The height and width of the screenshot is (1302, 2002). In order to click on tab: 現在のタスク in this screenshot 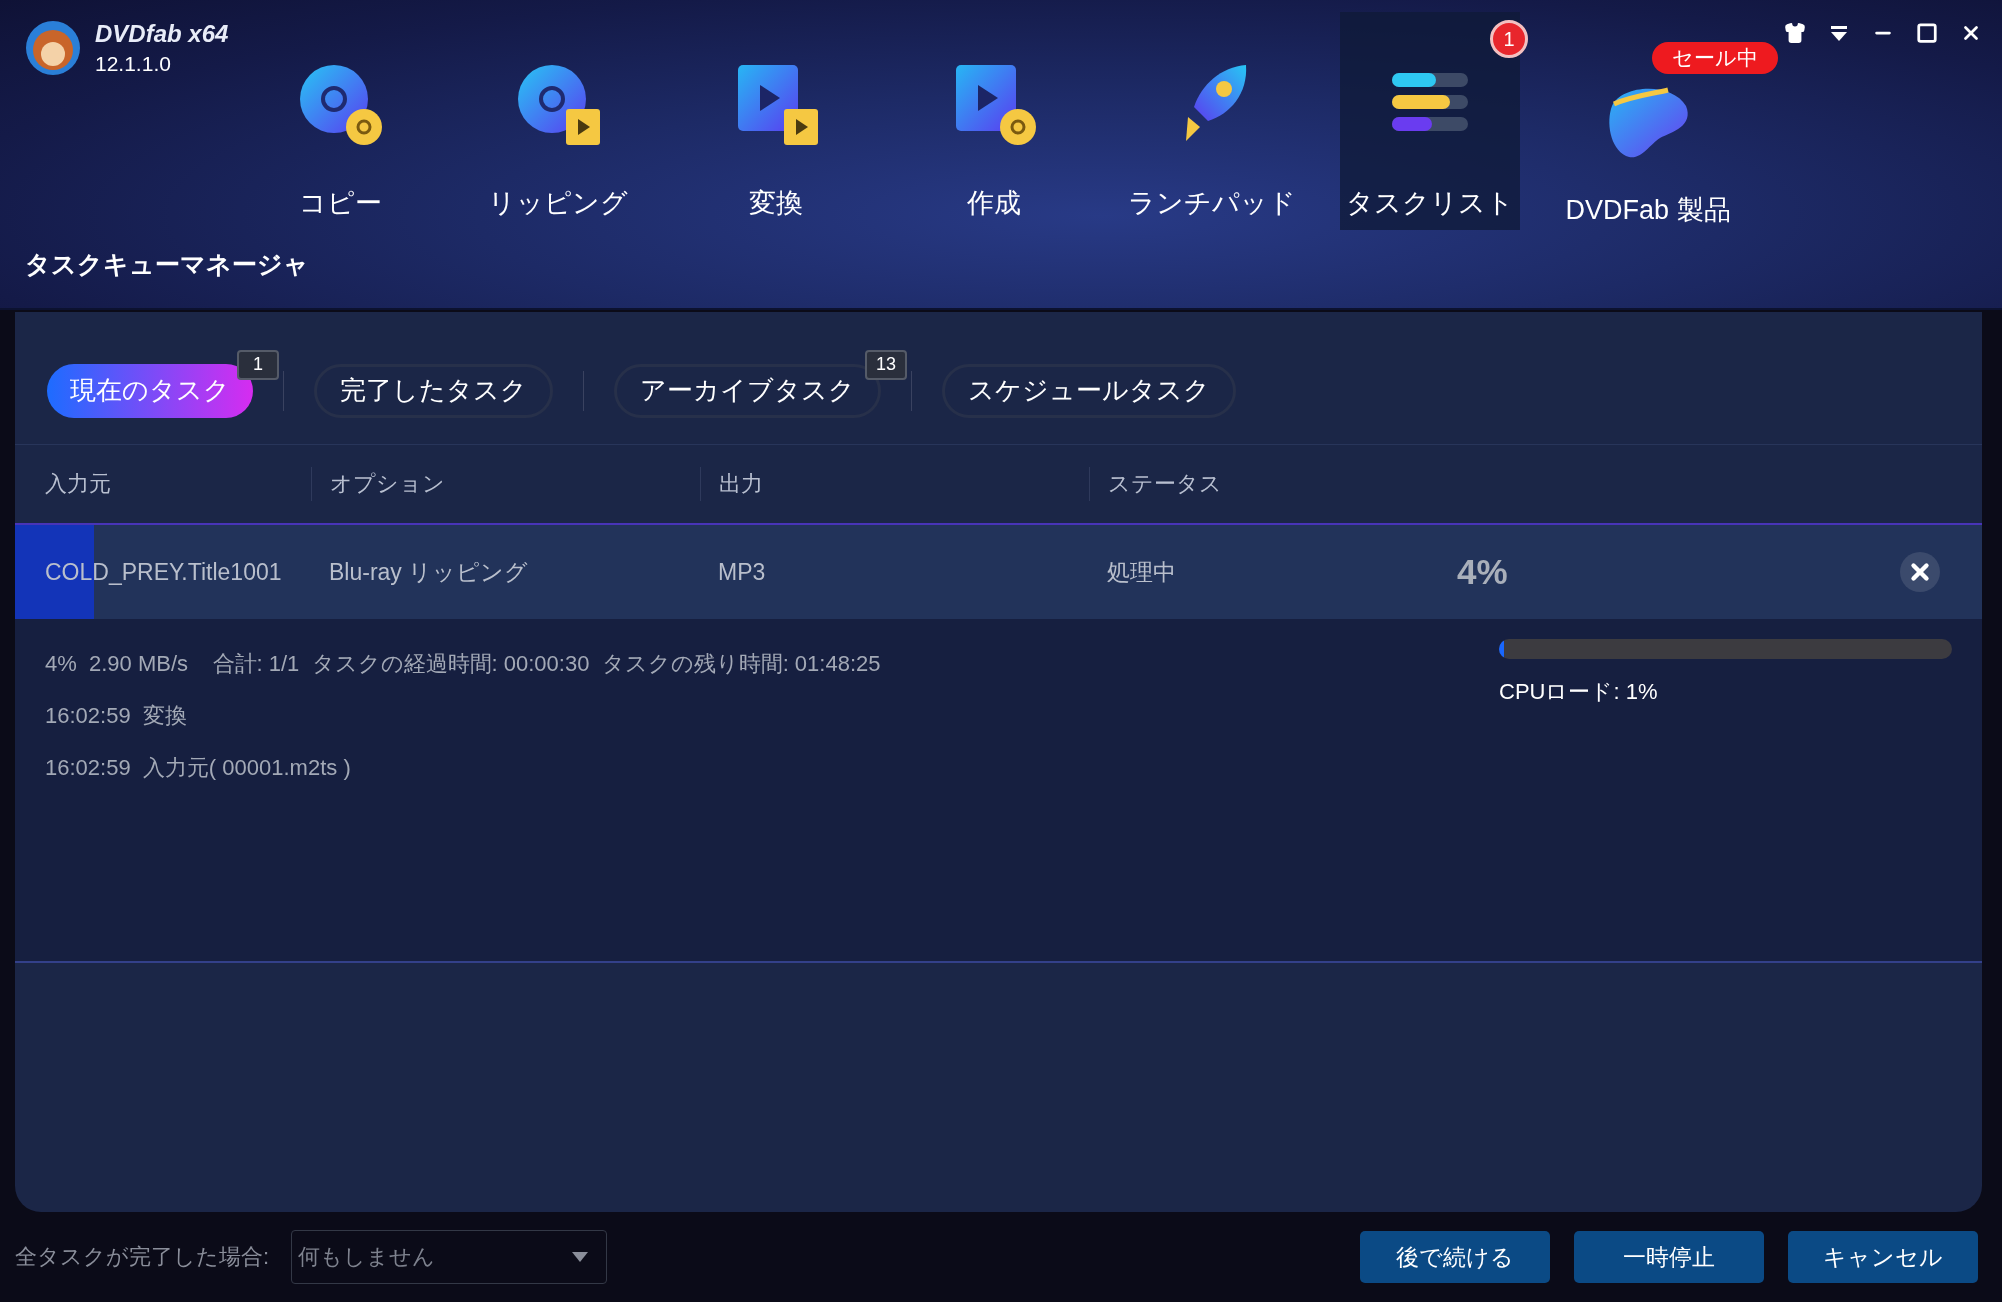, I will do `click(150, 390)`.